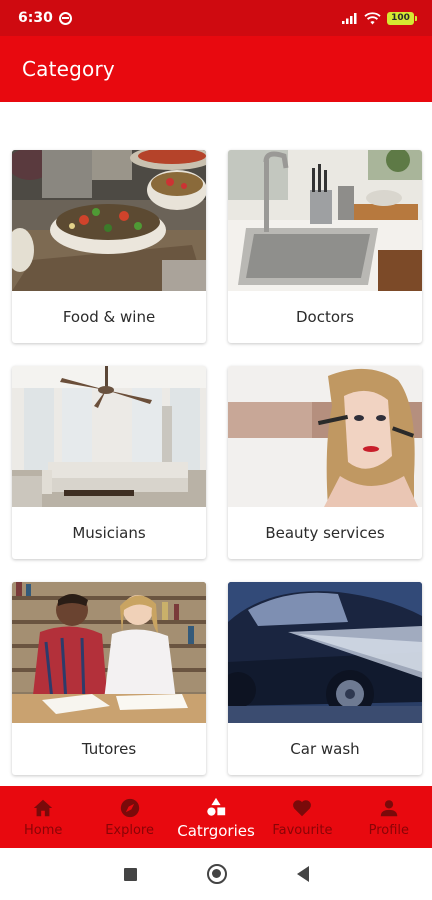  I want to click on battery-icon: 100, so click(402, 18).